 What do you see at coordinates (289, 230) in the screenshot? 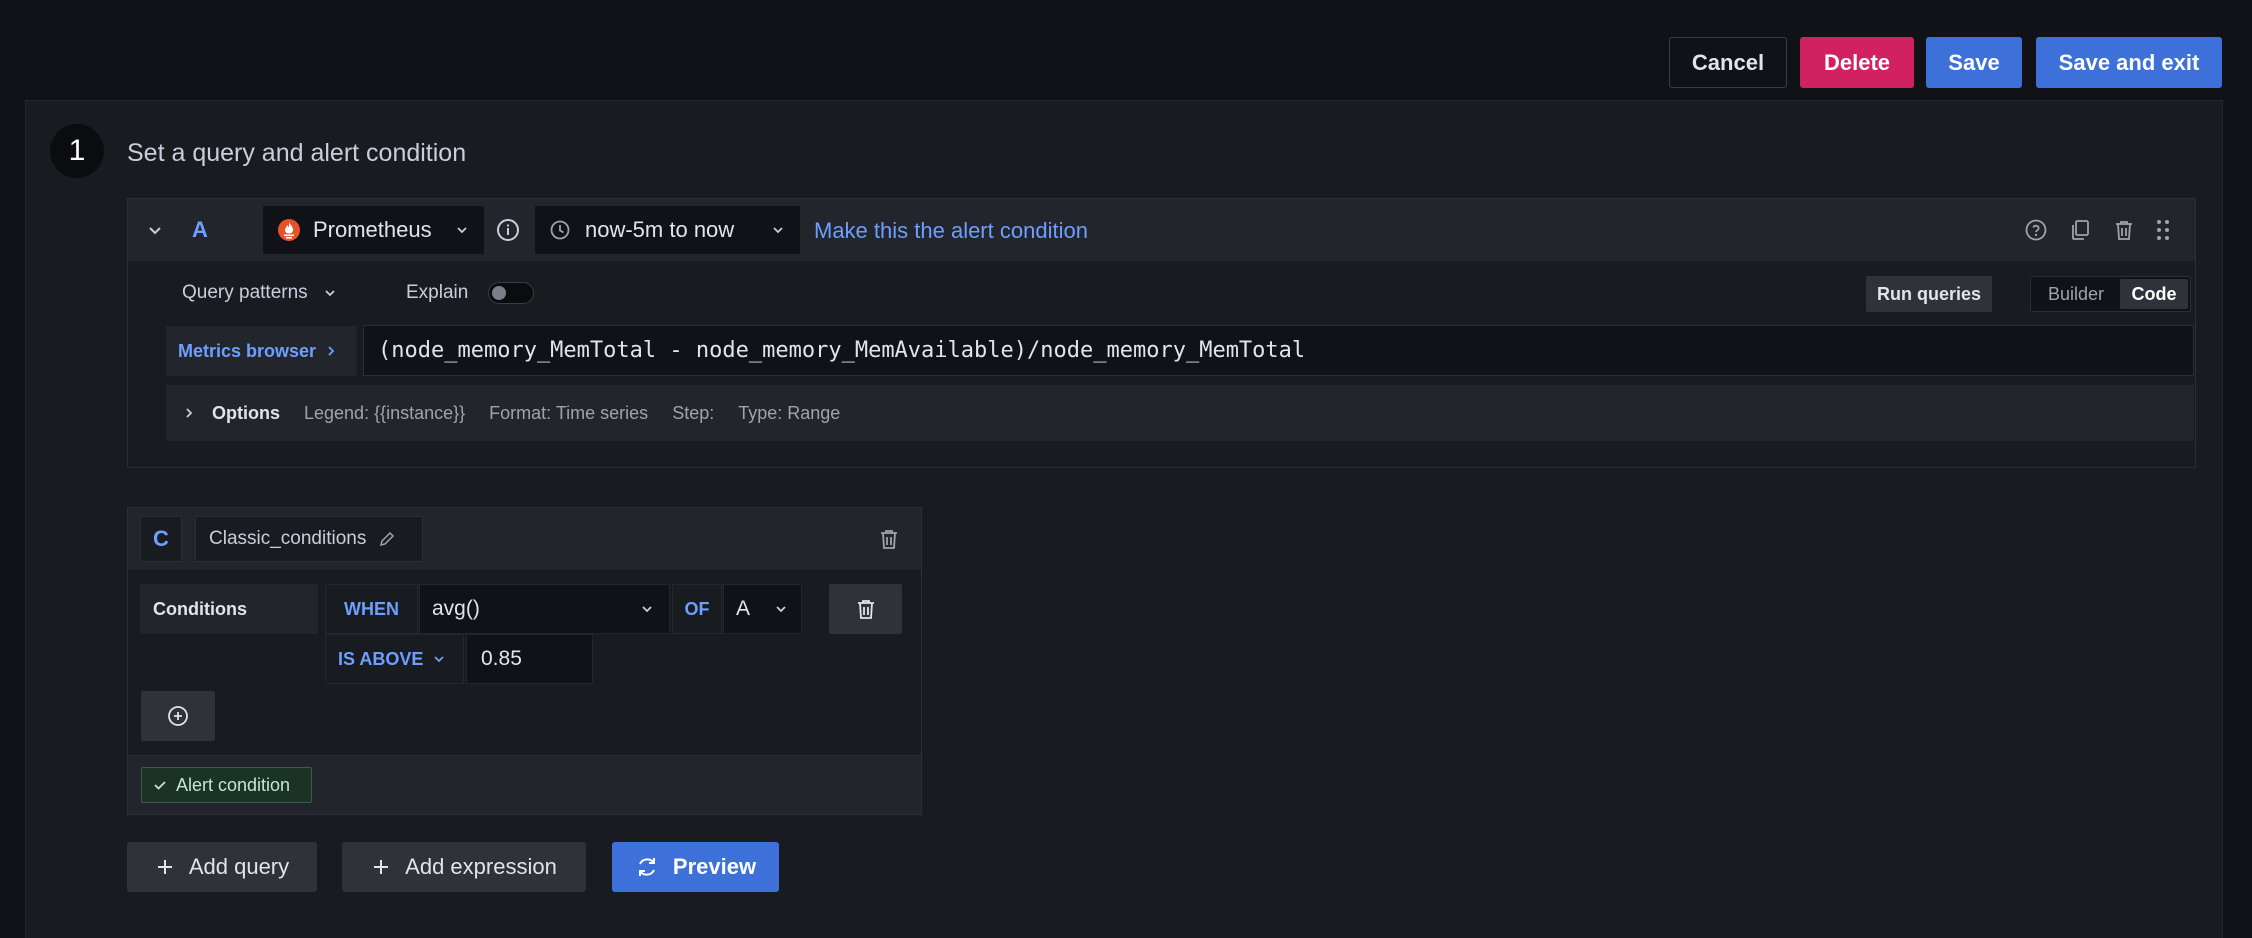
I see `prometheus-icon` at bounding box center [289, 230].